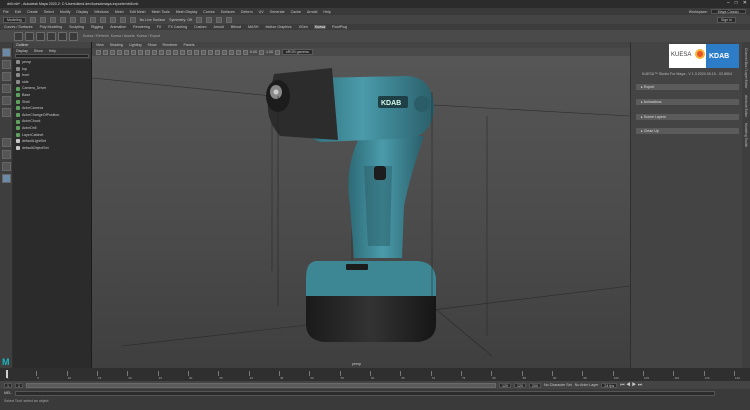 This screenshot has width=750, height=410. I want to click on open-scene-icon, so click(42, 19).